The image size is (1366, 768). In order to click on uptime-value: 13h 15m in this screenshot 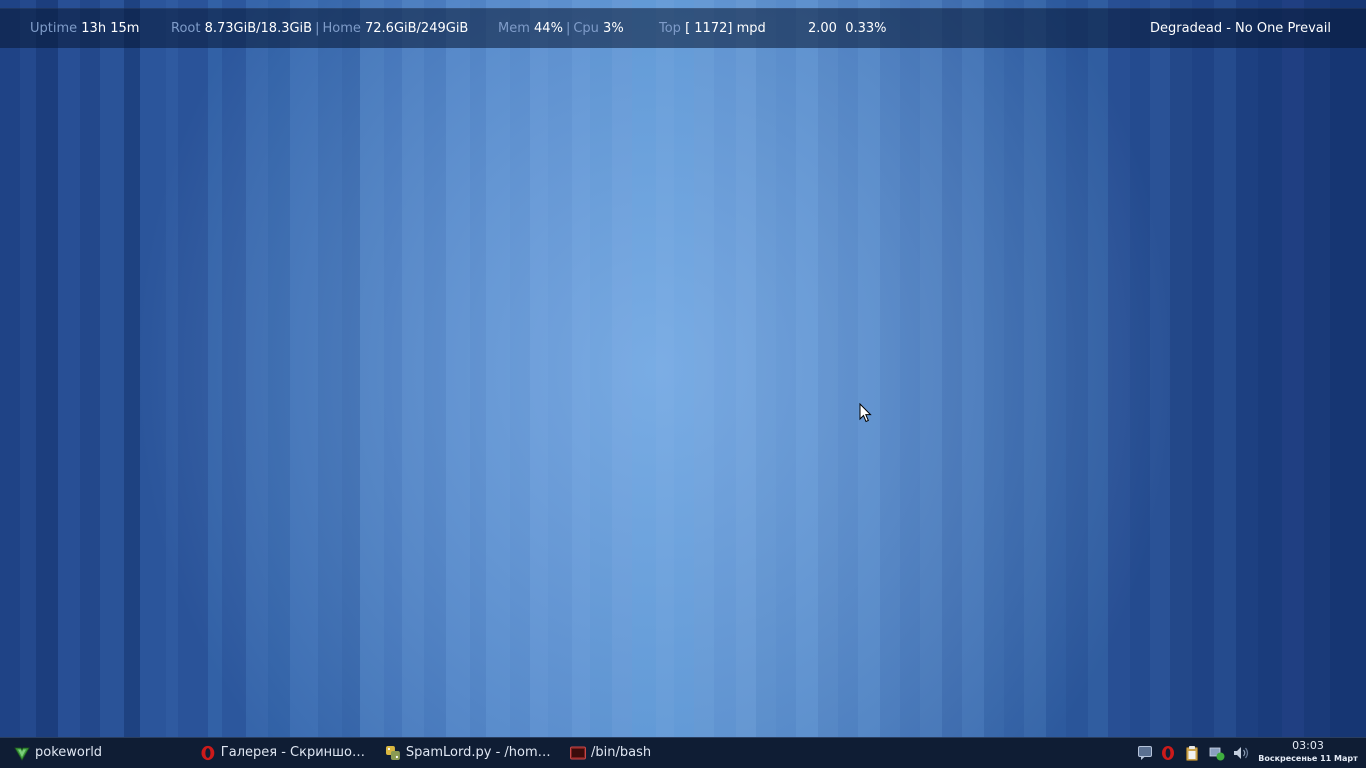, I will do `click(110, 28)`.